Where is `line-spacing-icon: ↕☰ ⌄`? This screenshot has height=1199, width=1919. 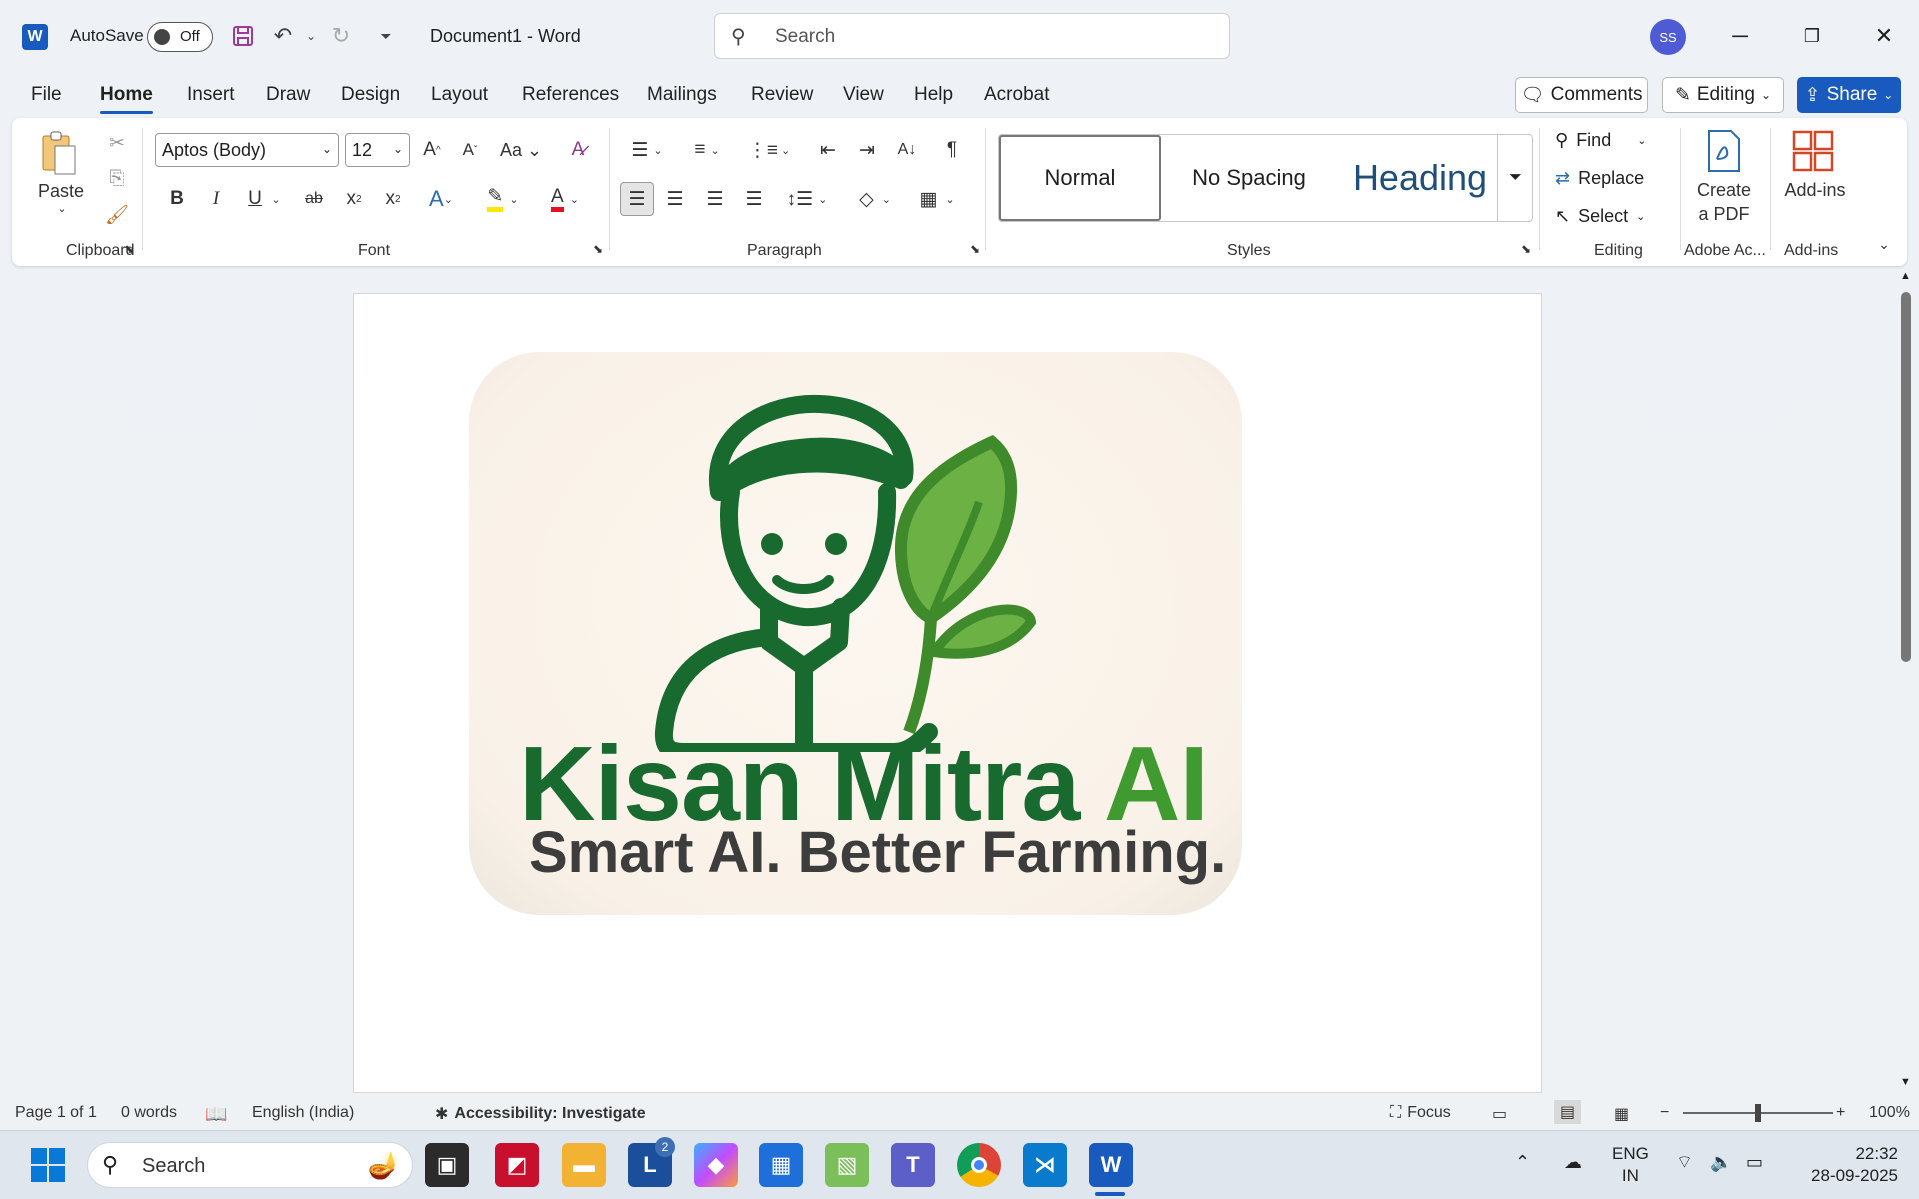
line-spacing-icon: ↕☰ ⌄ is located at coordinates (807, 199).